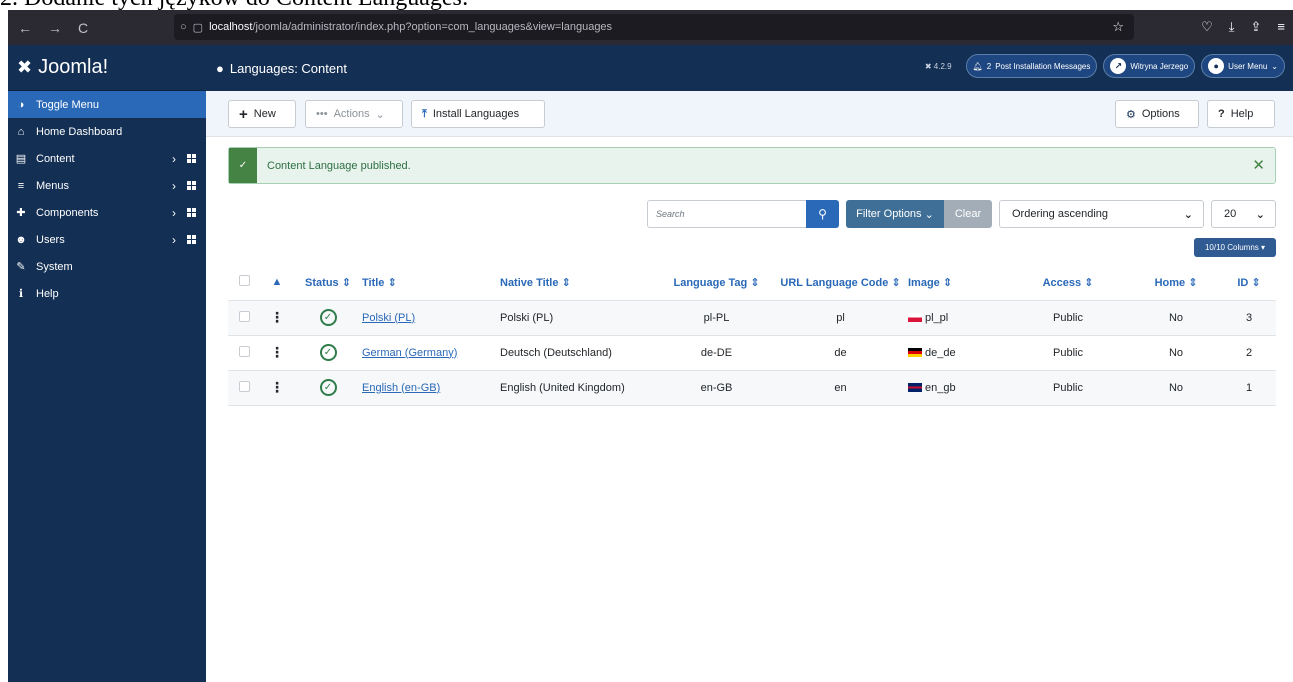 Image resolution: width=1293 pixels, height=682 pixels. What do you see at coordinates (1176, 283) in the screenshot?
I see `column-home: Home ⇕` at bounding box center [1176, 283].